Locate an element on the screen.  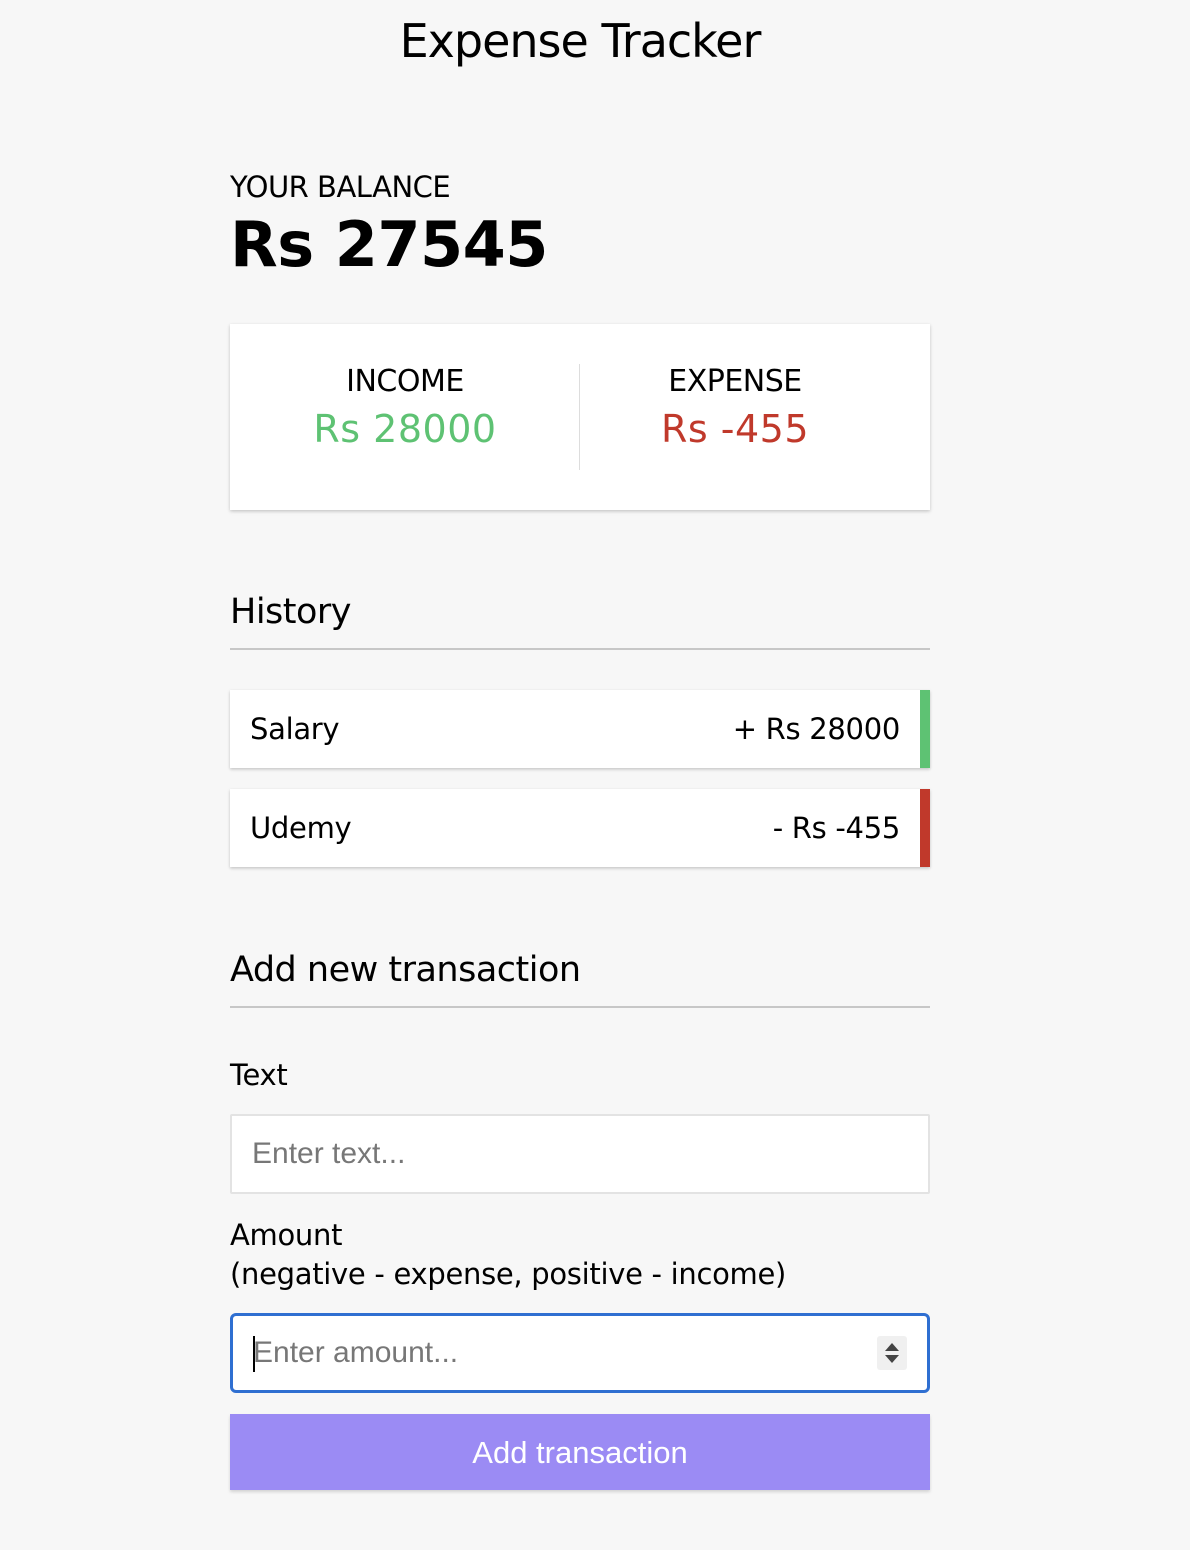
text-input is located at coordinates (562, 1154).